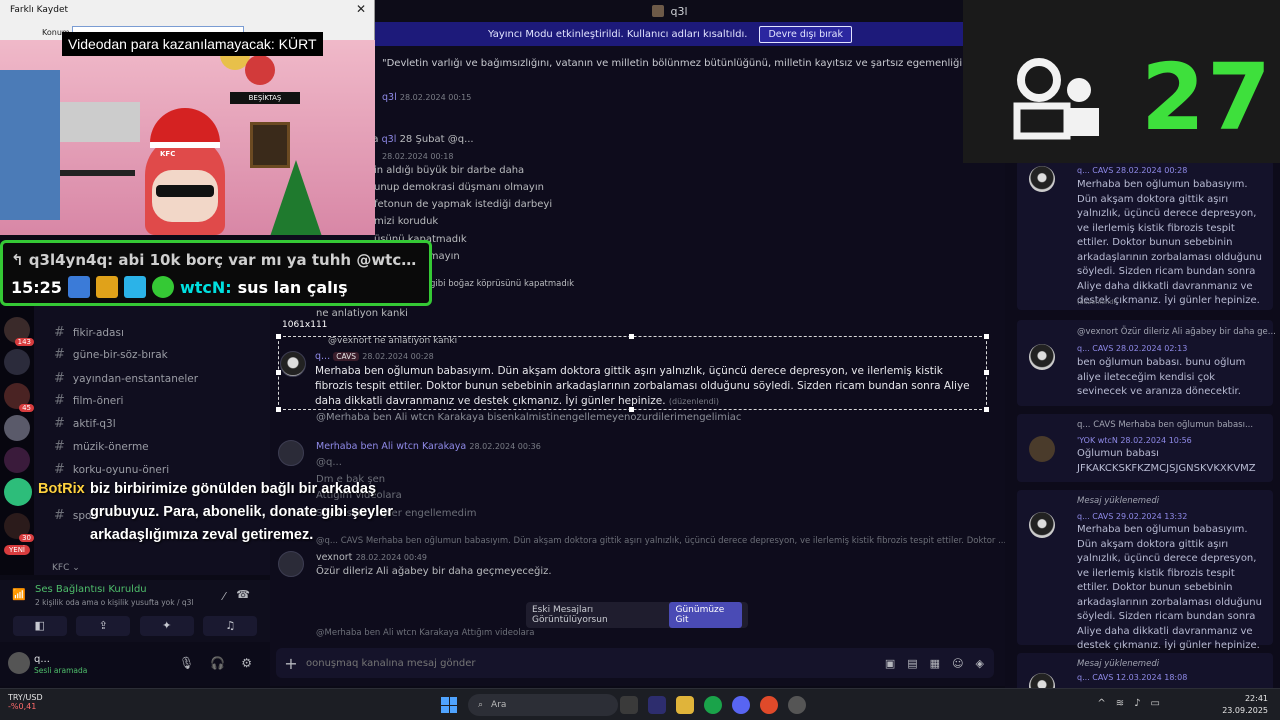 The image size is (1280, 720). I want to click on apps-icon: ◈, so click(980, 663).